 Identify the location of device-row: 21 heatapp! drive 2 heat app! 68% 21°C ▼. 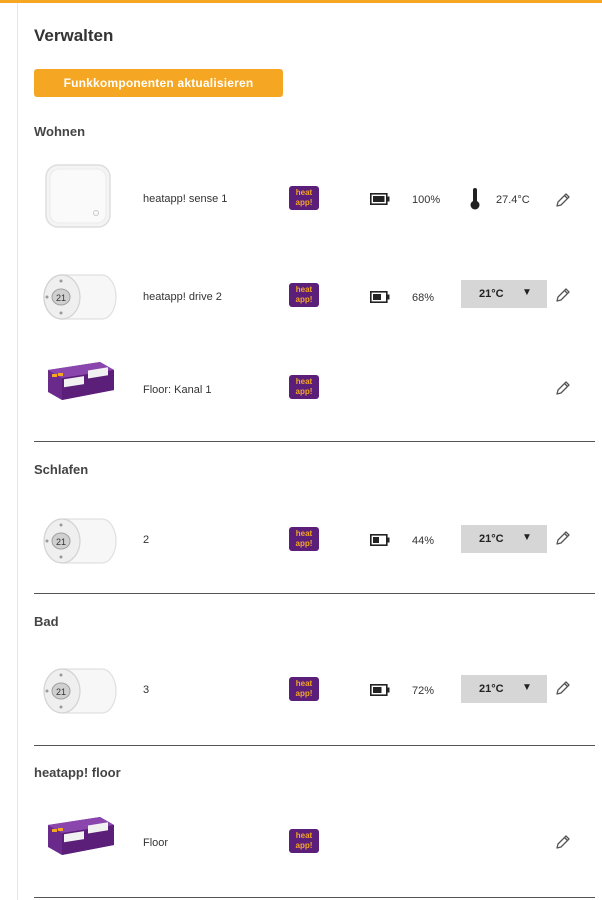
(314, 297).